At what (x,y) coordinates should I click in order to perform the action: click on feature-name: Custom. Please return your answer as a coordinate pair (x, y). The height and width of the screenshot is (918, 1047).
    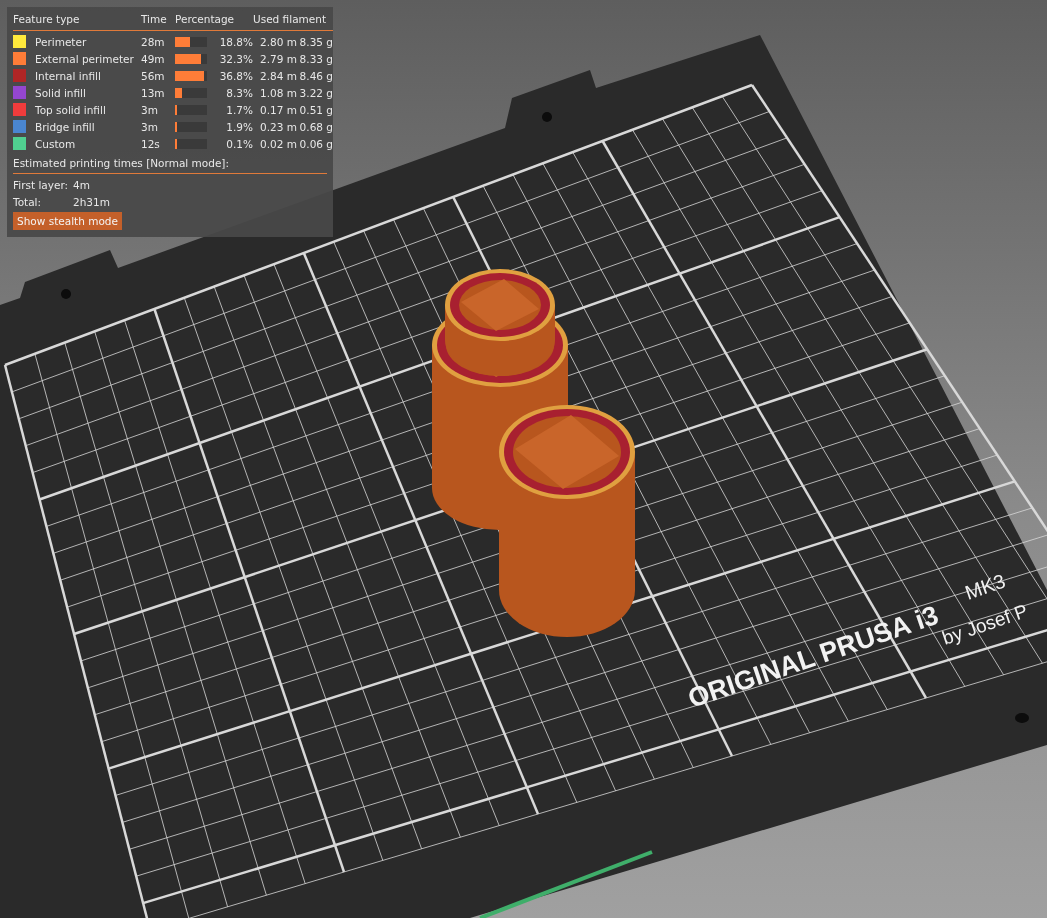
    Looking at the image, I should click on (55, 143).